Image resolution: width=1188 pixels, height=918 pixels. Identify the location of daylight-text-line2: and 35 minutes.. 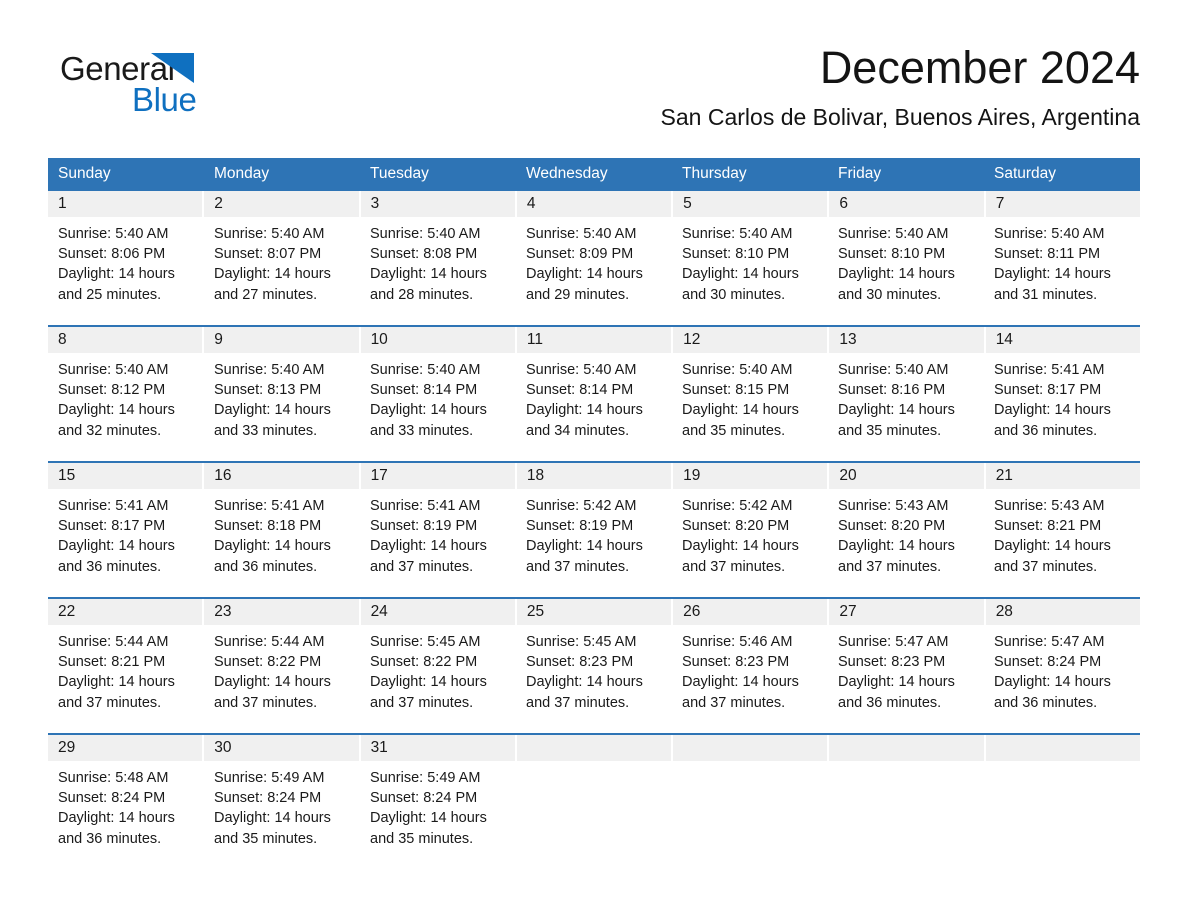
(734, 430).